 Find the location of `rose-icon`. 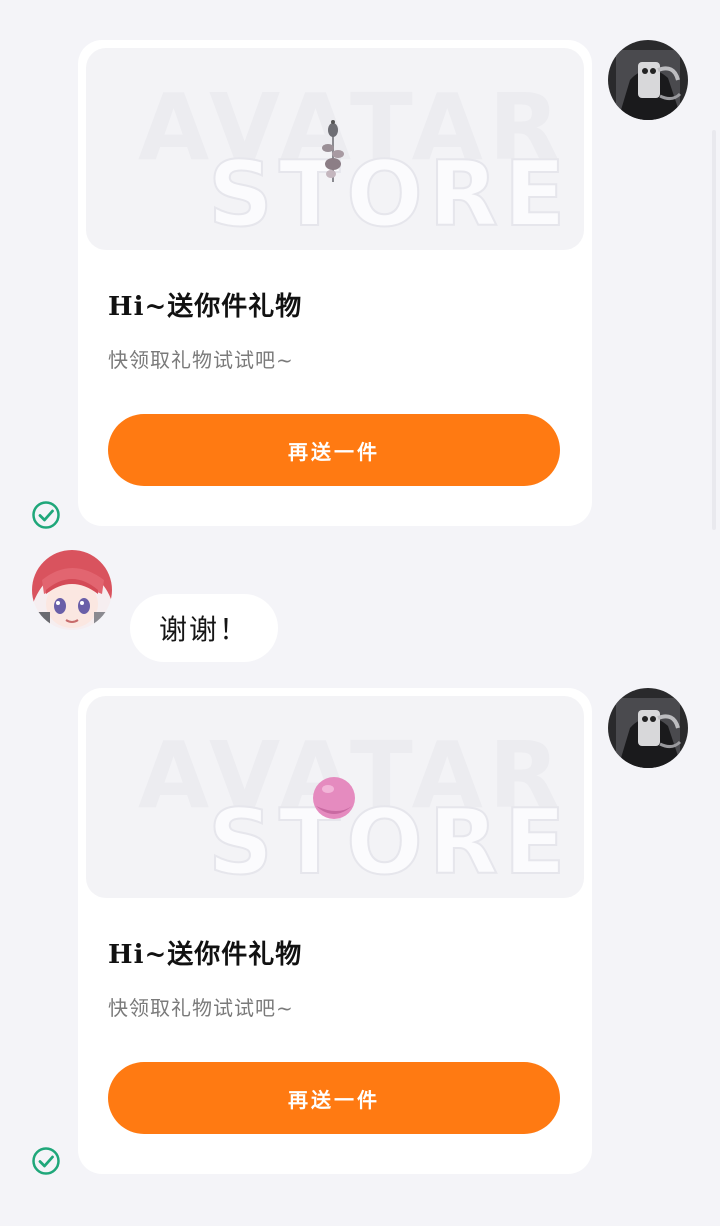

rose-icon is located at coordinates (333, 155).